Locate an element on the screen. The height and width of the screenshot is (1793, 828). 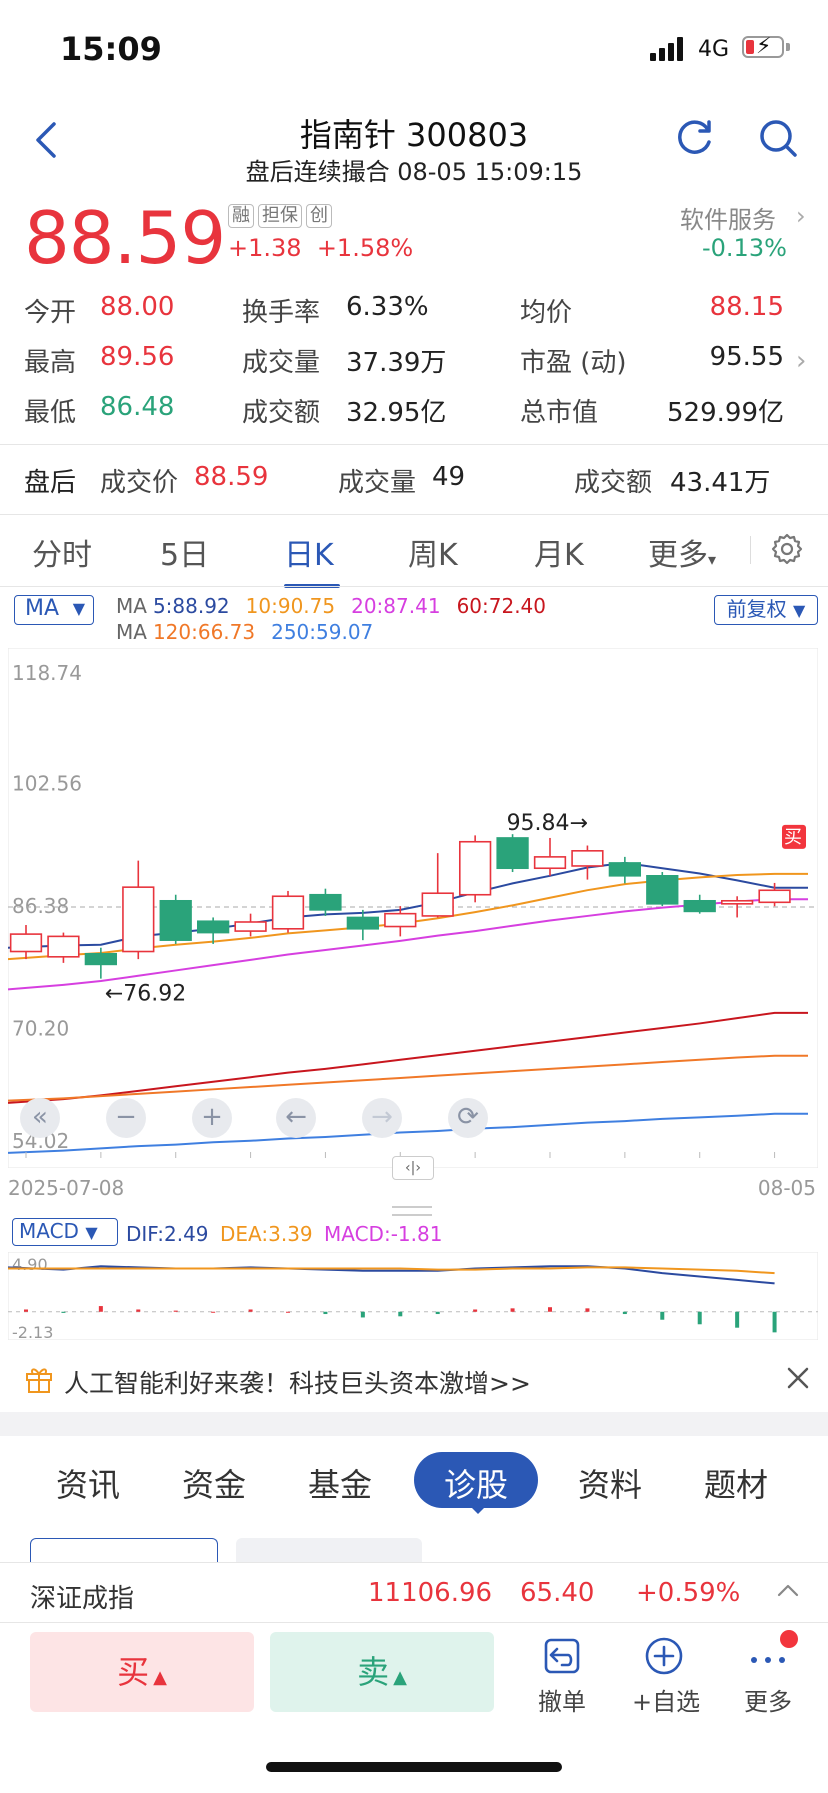
tag-margin: 融 is located at coordinates (241, 216).